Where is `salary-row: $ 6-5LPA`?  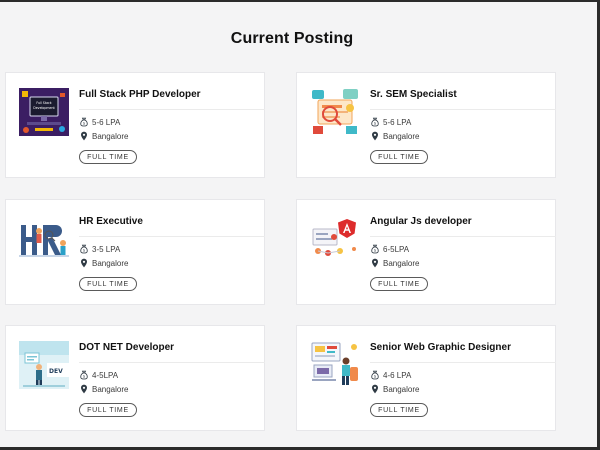
salary-row: $ 6-5LPA is located at coordinates (389, 249).